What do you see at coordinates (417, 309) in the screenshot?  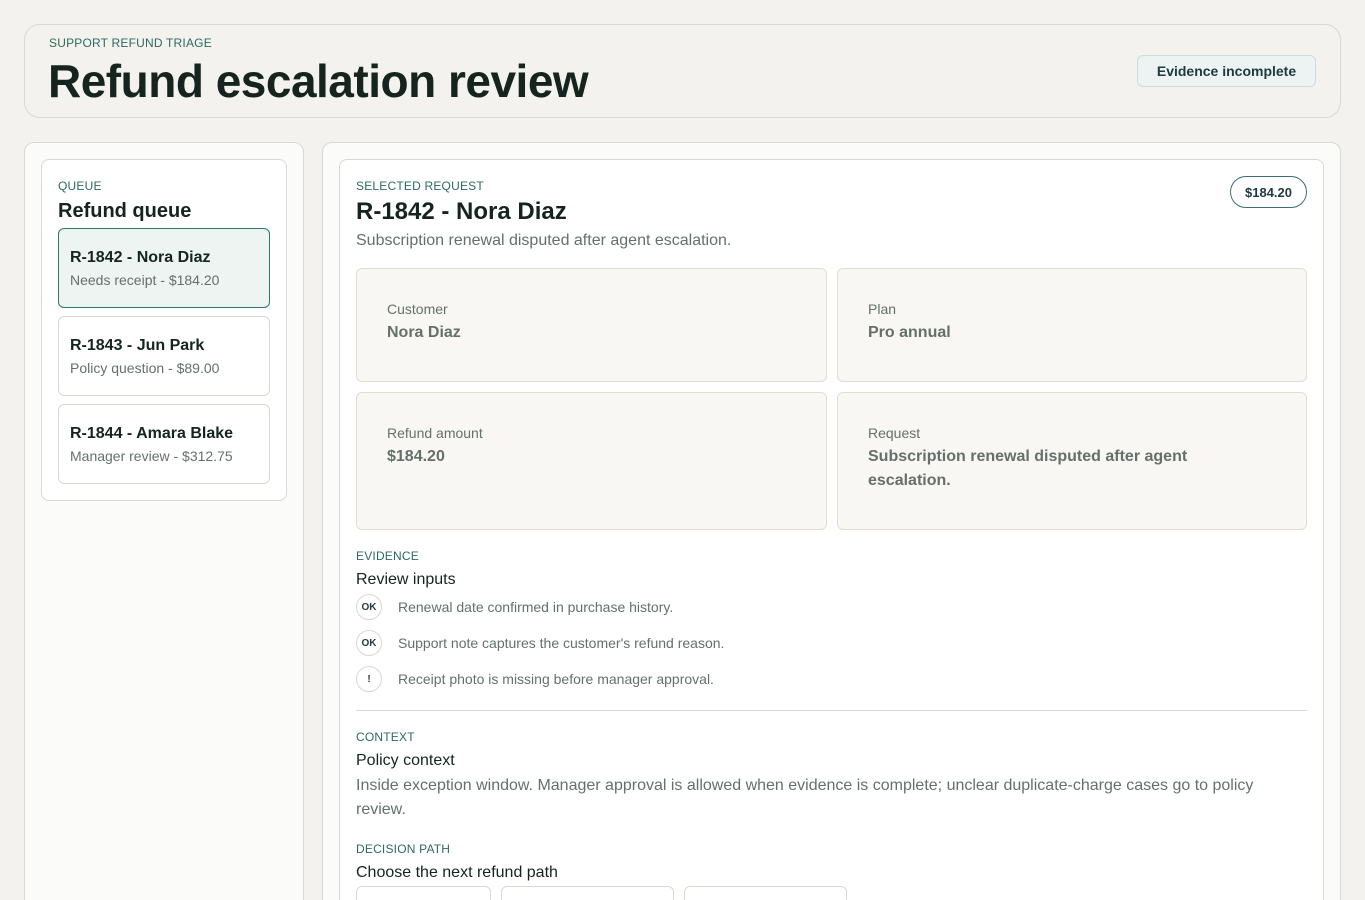 I see `field-label: Customer` at bounding box center [417, 309].